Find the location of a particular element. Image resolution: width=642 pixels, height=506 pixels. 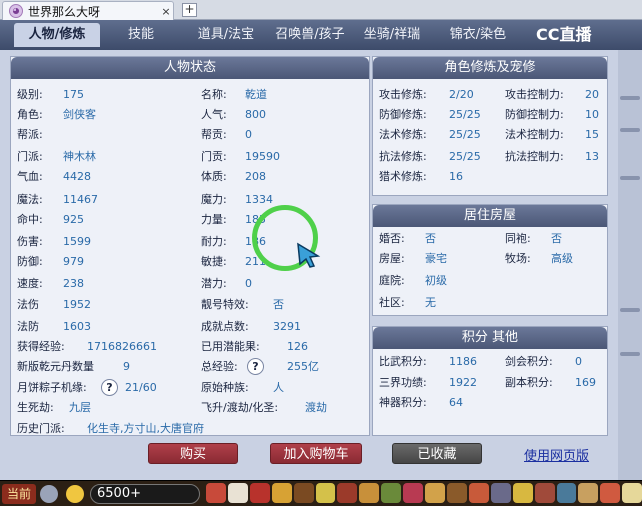

stat-row: 帮派: is located at coordinates (107, 135).